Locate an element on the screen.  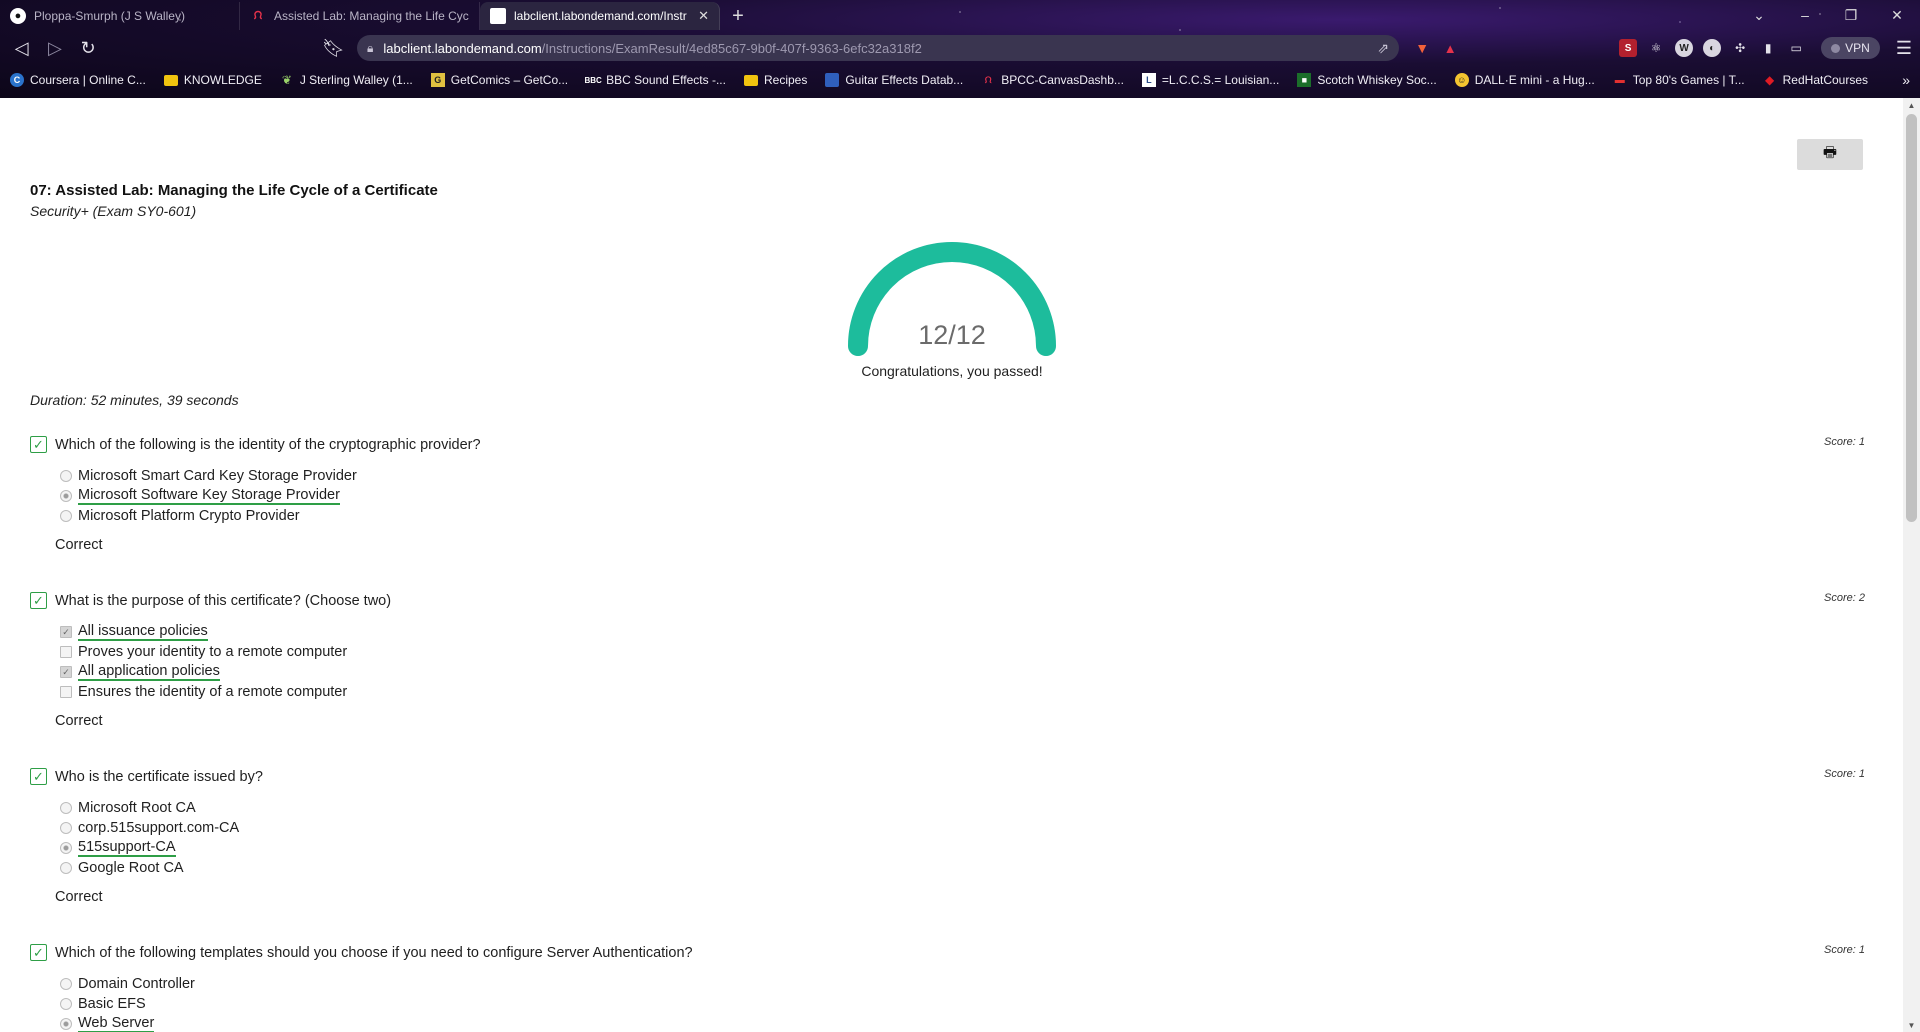
answer-option: 515support-CA is located at coordinates (962, 848).